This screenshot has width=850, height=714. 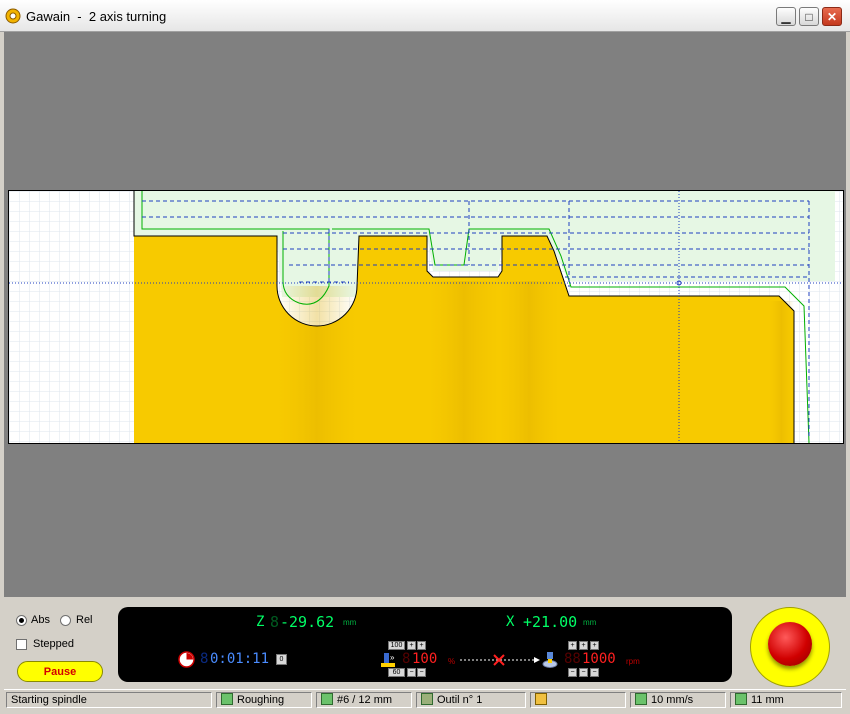 I want to click on x-axis-label: X, so click(x=510, y=622).